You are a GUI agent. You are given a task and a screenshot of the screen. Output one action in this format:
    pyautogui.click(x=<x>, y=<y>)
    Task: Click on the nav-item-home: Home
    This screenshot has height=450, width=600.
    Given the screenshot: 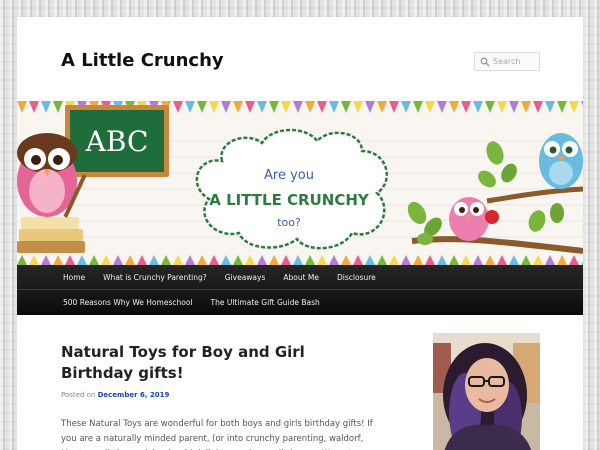 What is the action you would take?
    pyautogui.click(x=55, y=277)
    